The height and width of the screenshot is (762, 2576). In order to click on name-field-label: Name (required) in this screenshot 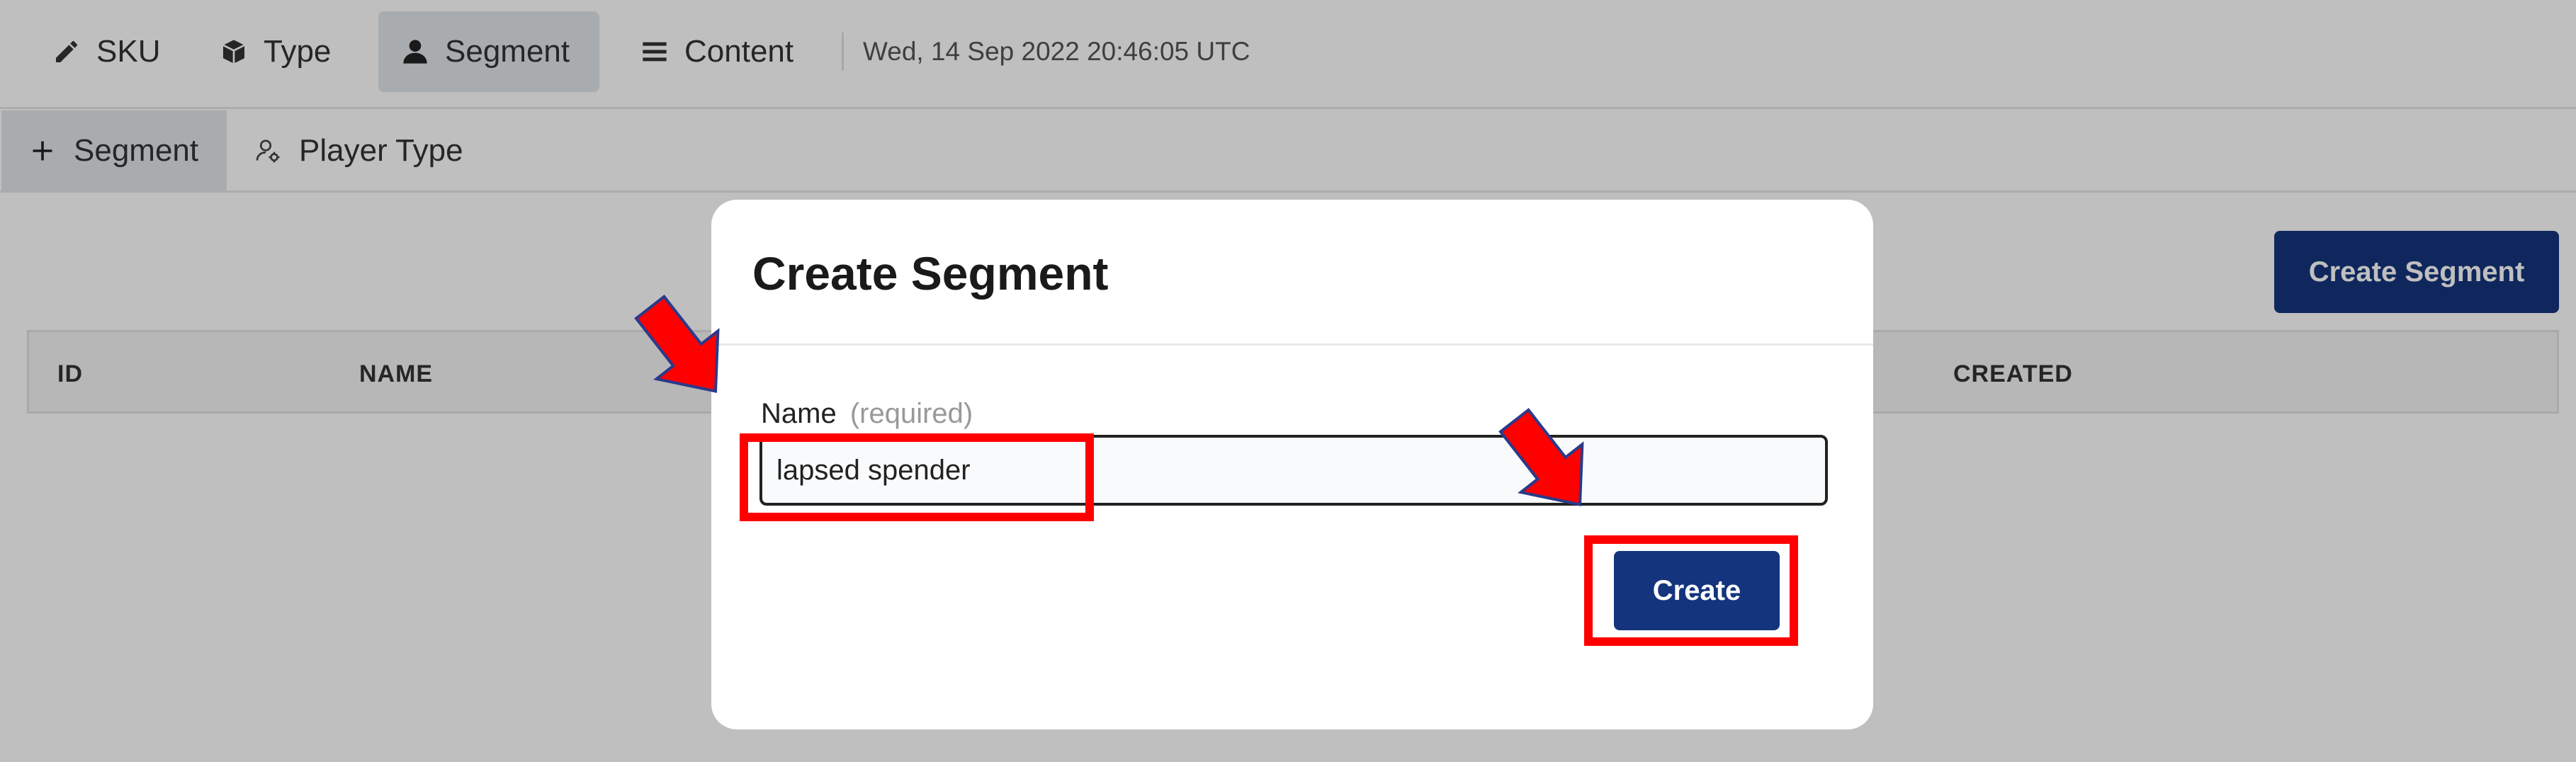, I will do `click(867, 414)`.